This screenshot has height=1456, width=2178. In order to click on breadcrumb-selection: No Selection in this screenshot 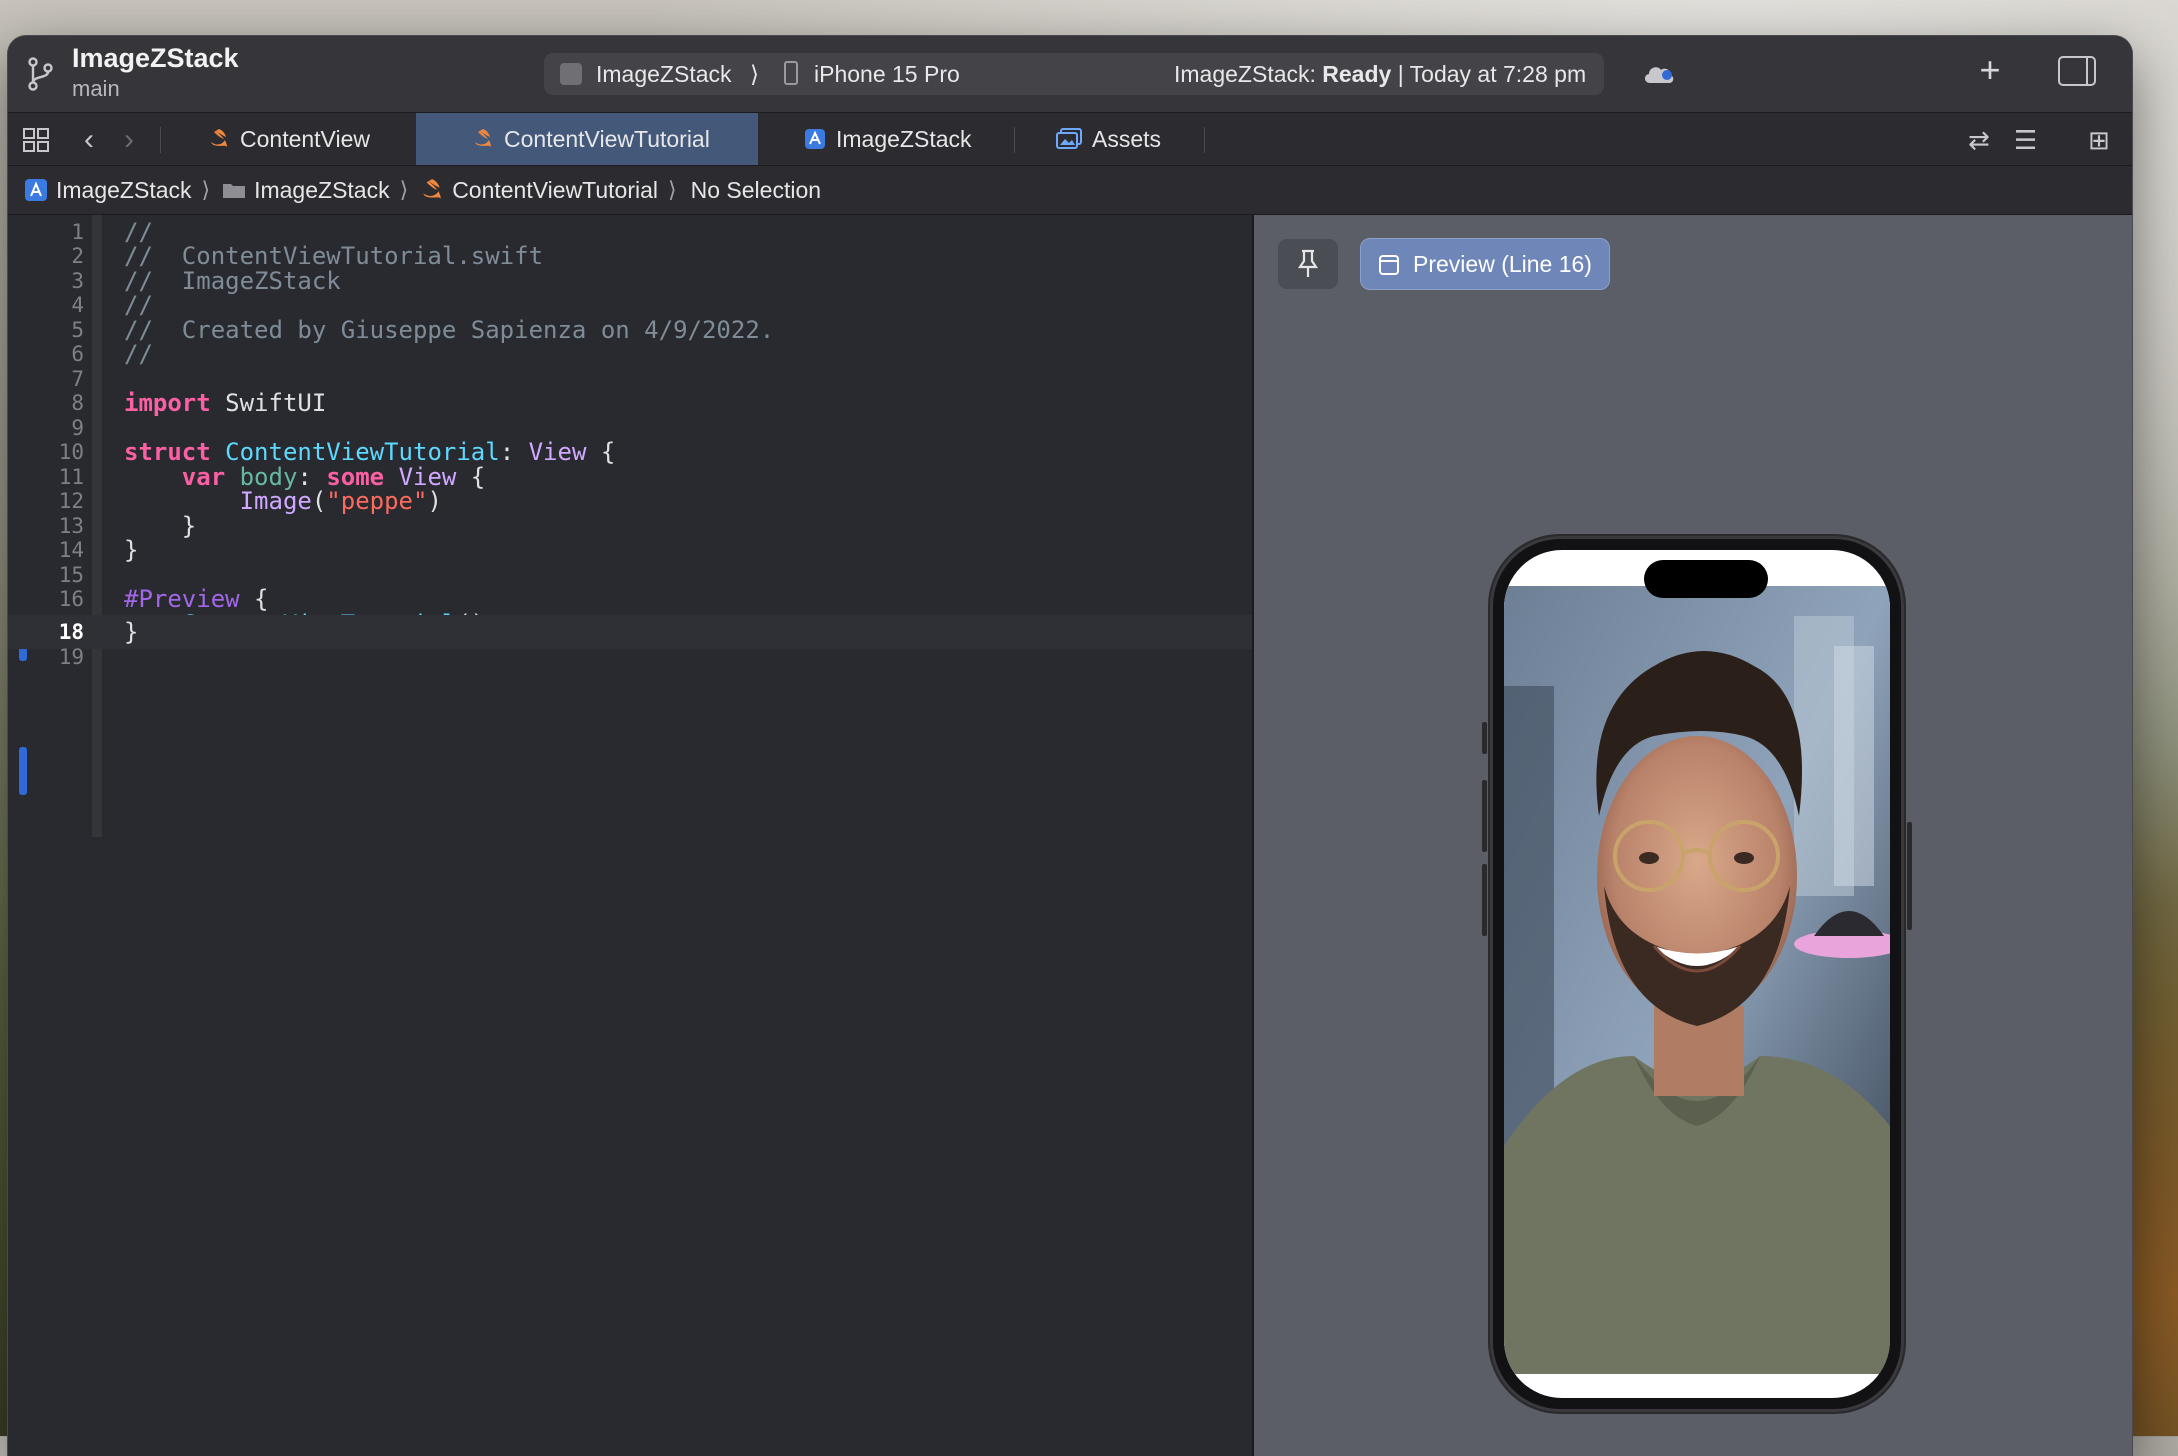, I will do `click(756, 190)`.